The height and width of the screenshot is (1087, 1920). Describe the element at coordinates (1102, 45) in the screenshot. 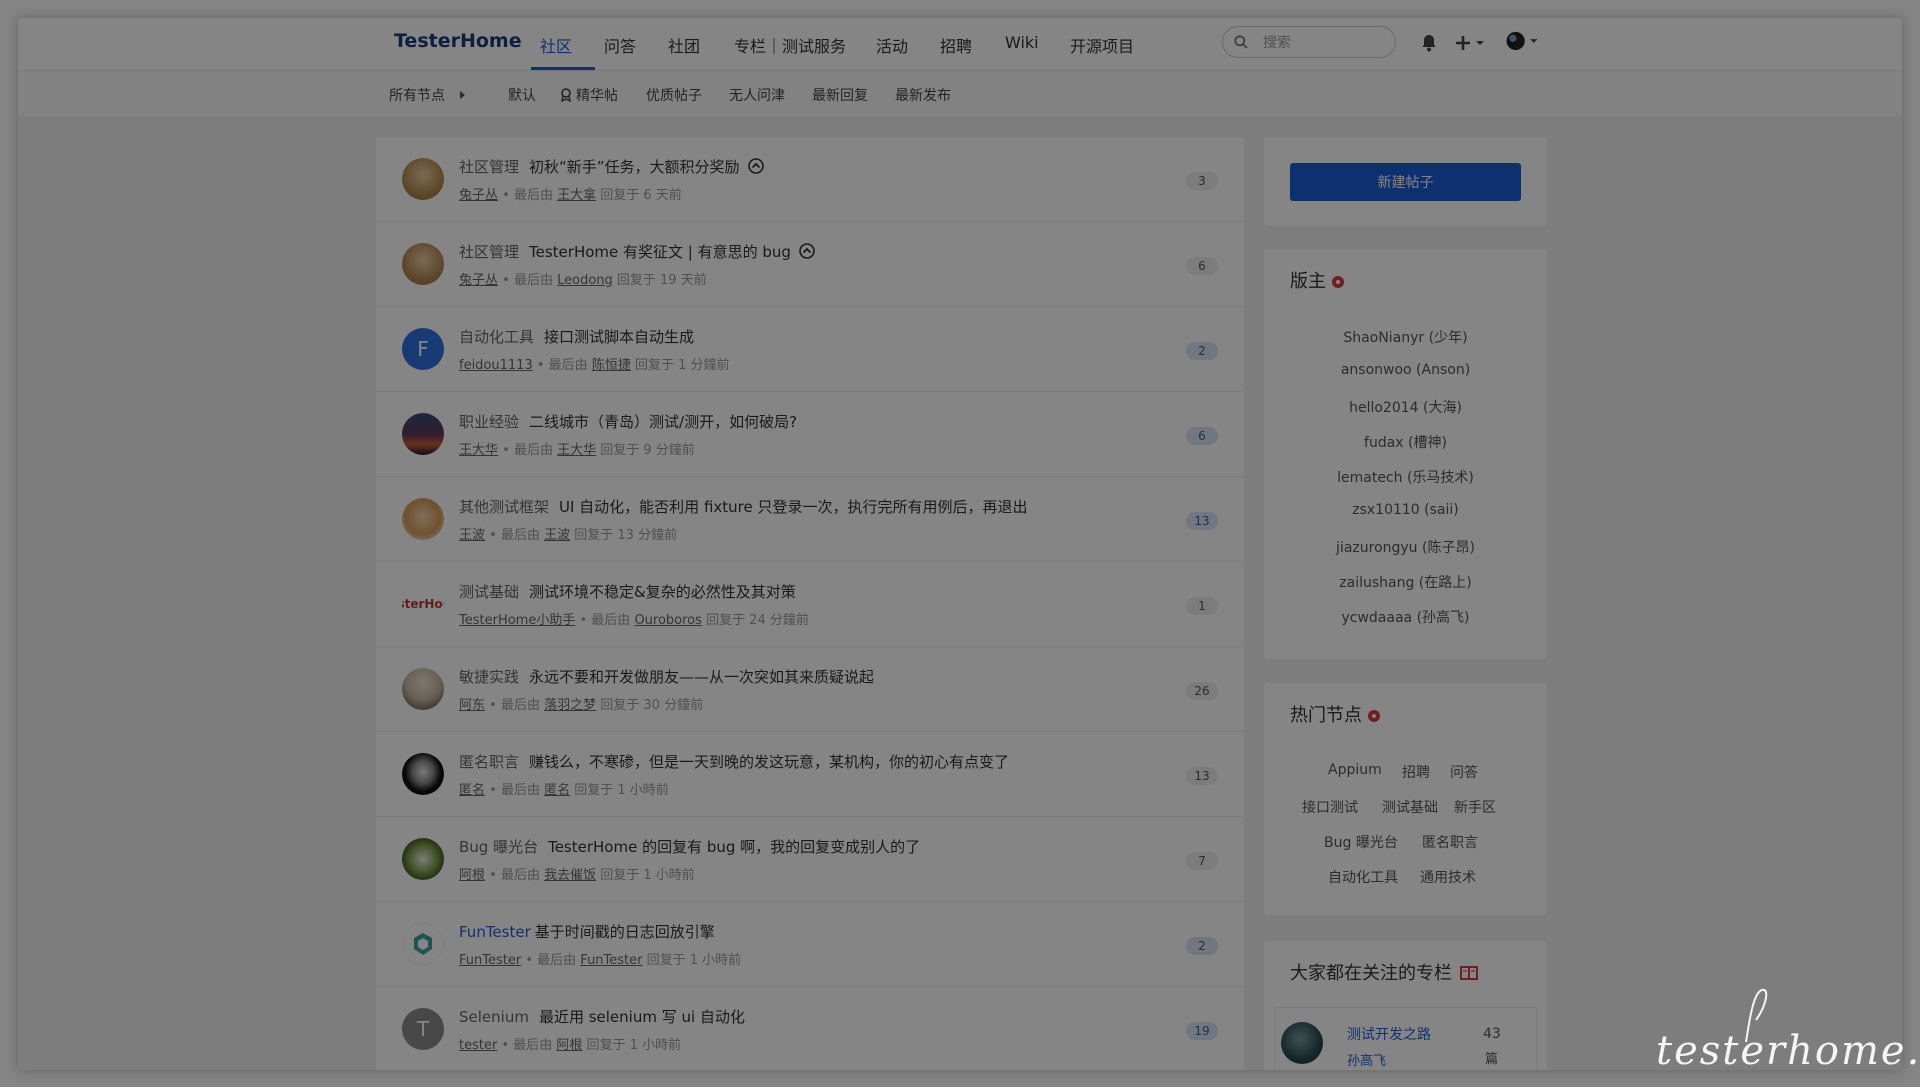

I see `nav-open-source: 开源项目` at that location.